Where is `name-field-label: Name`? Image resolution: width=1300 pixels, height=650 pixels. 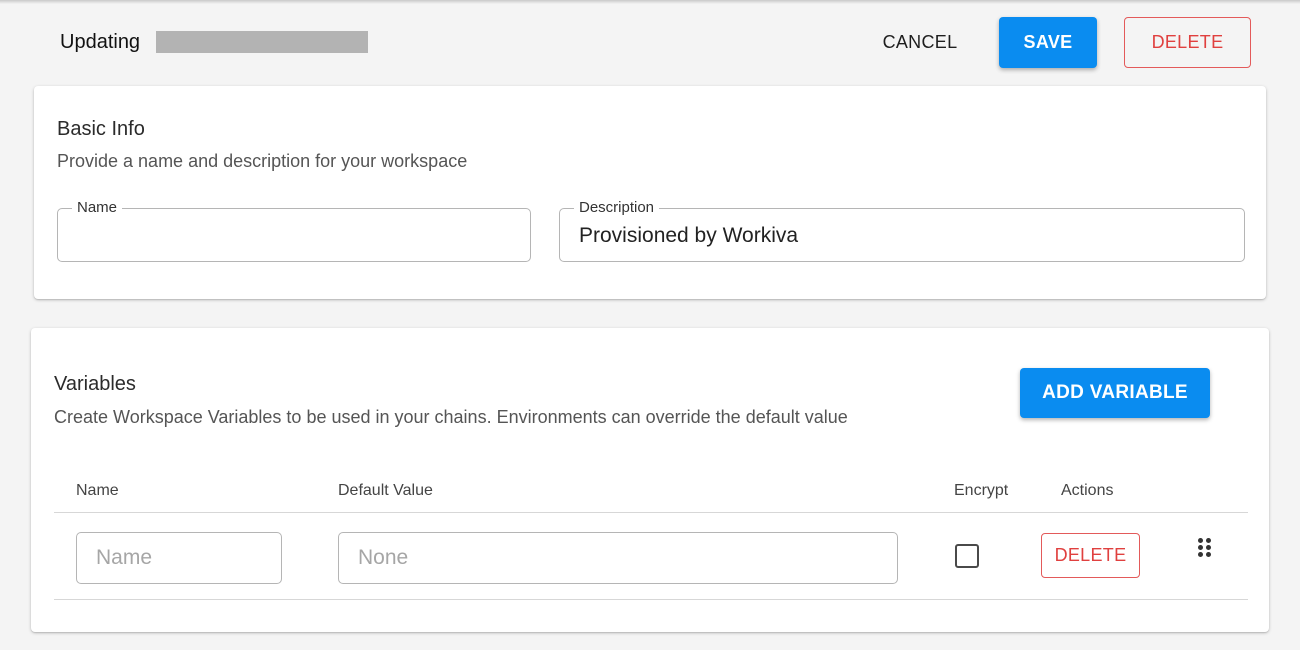
name-field-label: Name is located at coordinates (97, 208).